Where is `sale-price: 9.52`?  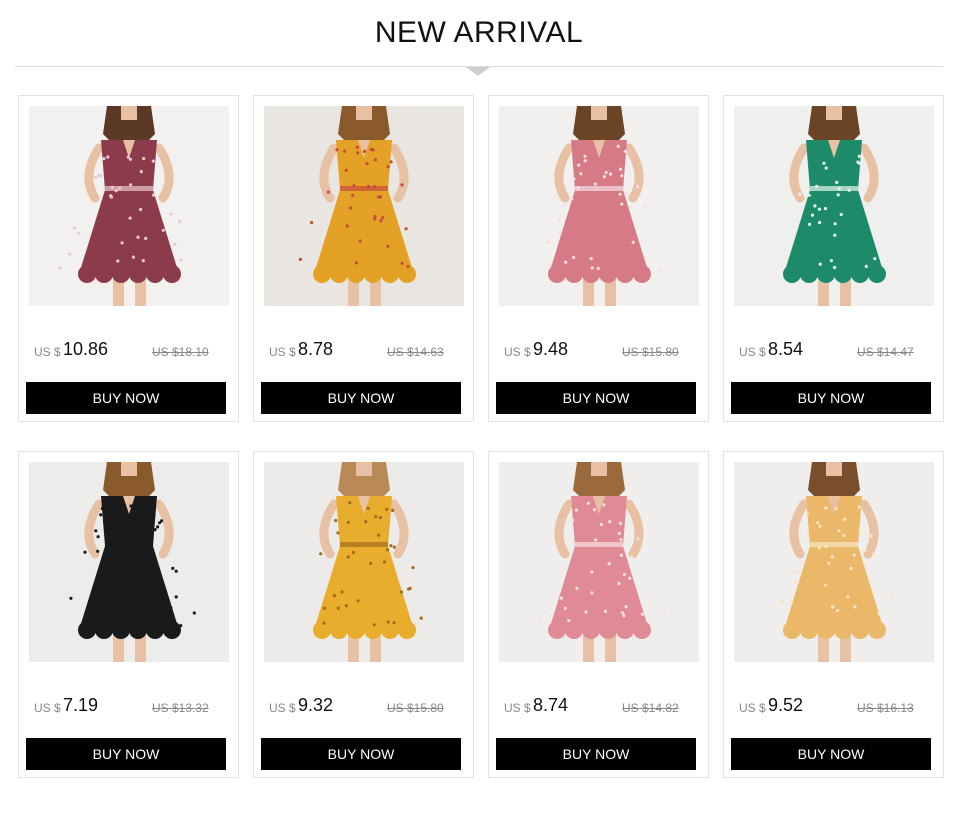
sale-price: 9.52 is located at coordinates (786, 705).